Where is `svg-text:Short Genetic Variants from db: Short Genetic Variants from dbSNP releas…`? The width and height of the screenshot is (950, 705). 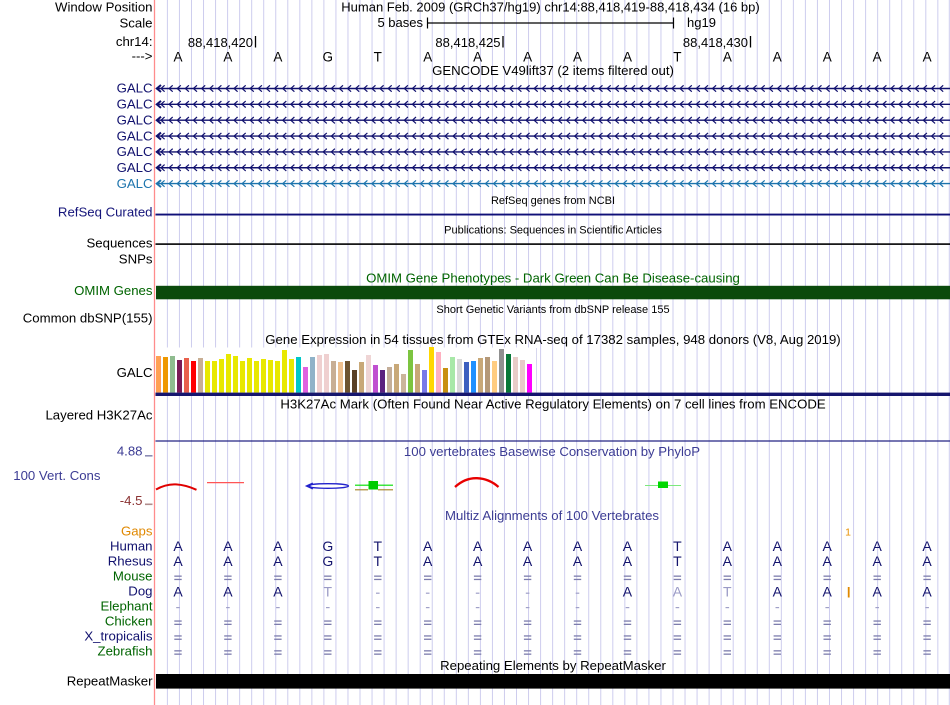
svg-text:Short Genetic Variants from db: Short Genetic Variants from dbSNP releas… is located at coordinates (552, 310).